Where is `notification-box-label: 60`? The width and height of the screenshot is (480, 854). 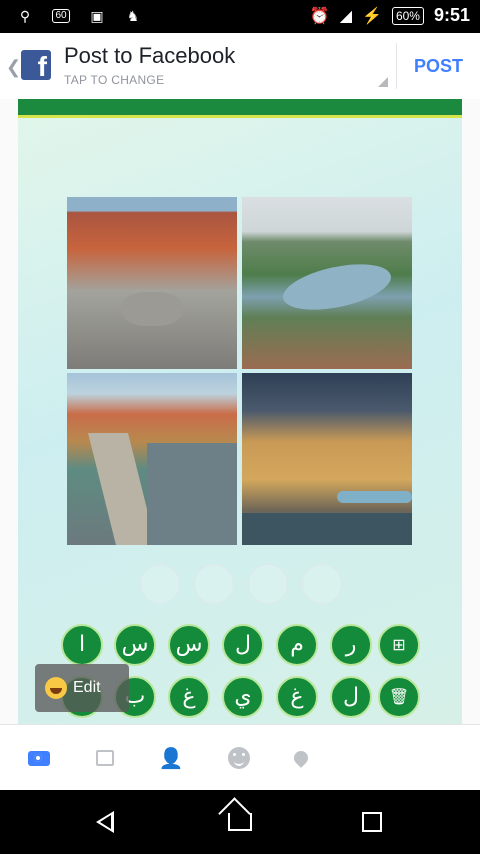 notification-box-label: 60 is located at coordinates (61, 16).